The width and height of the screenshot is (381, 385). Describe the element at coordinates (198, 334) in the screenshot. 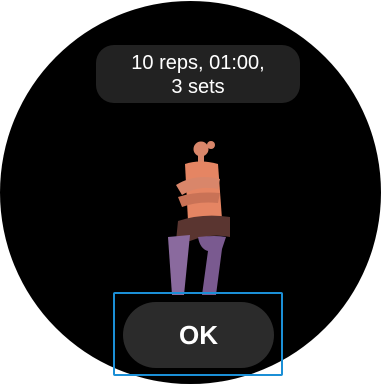

I see `focus-highlight-outline` at that location.